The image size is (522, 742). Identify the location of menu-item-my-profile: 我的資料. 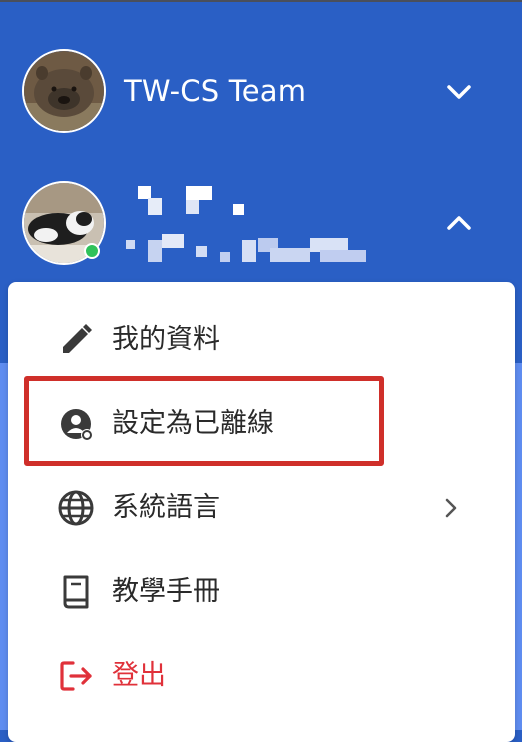
(261, 340).